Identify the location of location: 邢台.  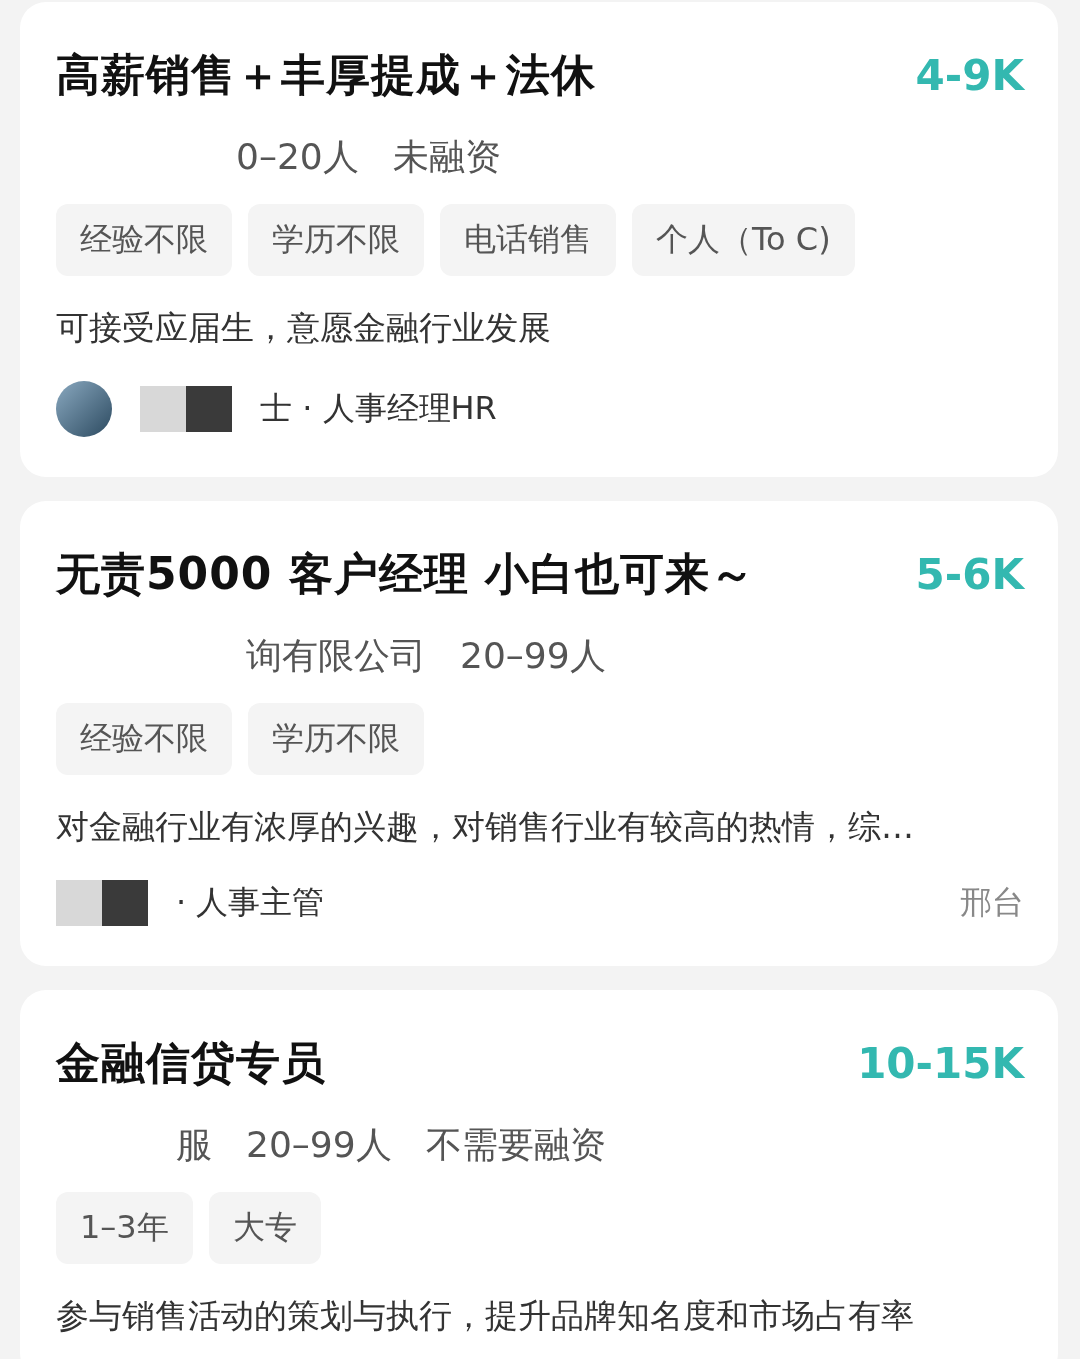
(992, 902).